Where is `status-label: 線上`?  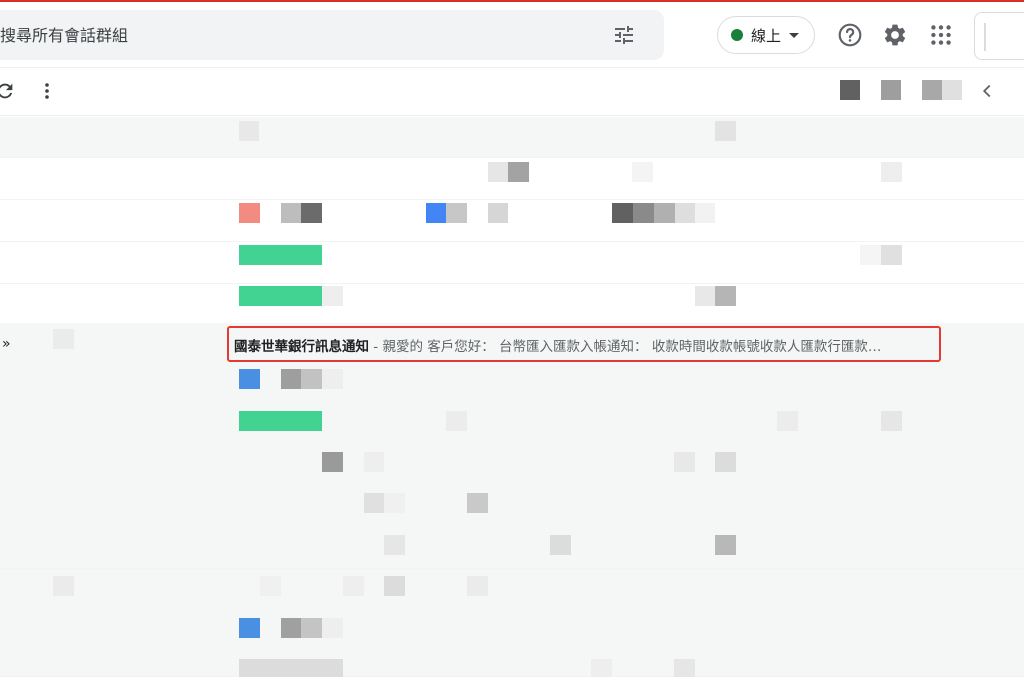
status-label: 線上 is located at coordinates (766, 35).